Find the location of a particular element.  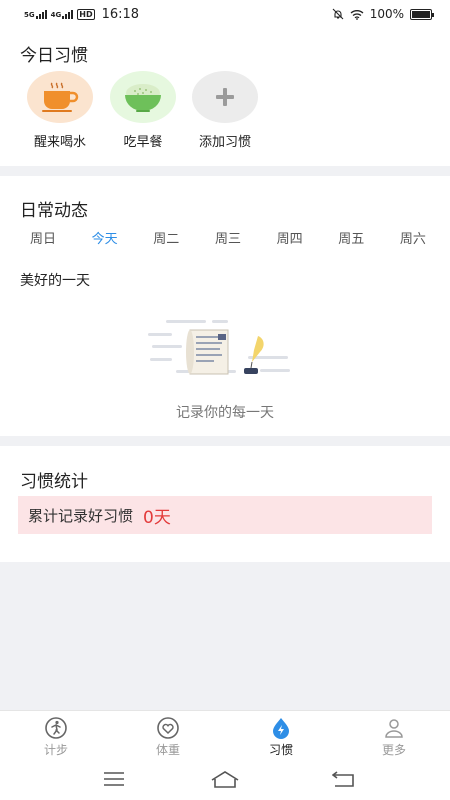

habit-label: 添加习惯 is located at coordinates (224, 142).